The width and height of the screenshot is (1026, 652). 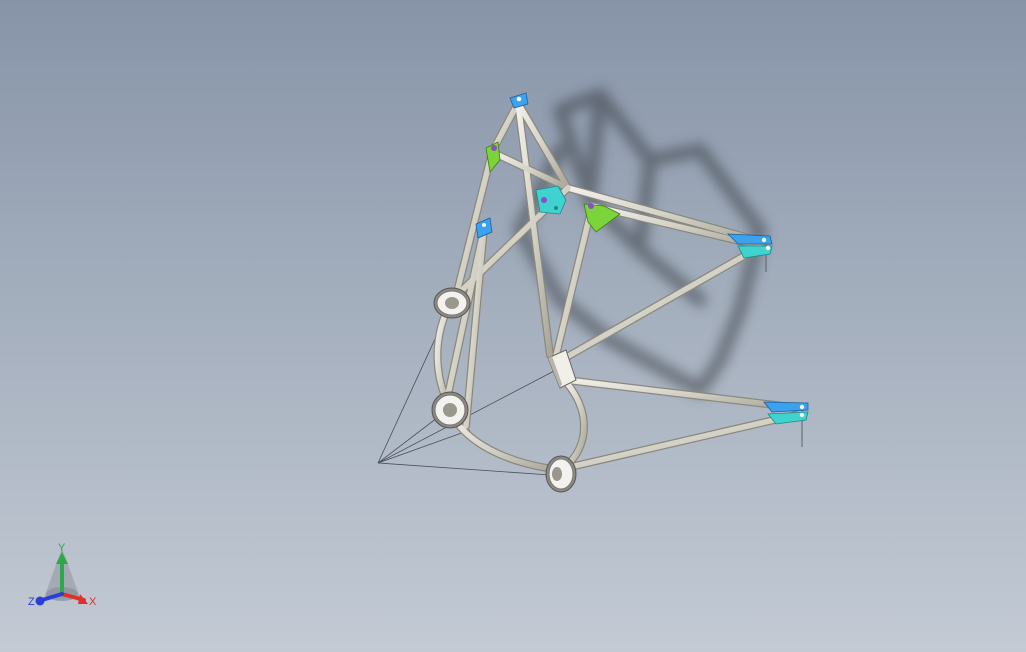 What do you see at coordinates (450, 410) in the screenshot?
I see `ring-mount-middle` at bounding box center [450, 410].